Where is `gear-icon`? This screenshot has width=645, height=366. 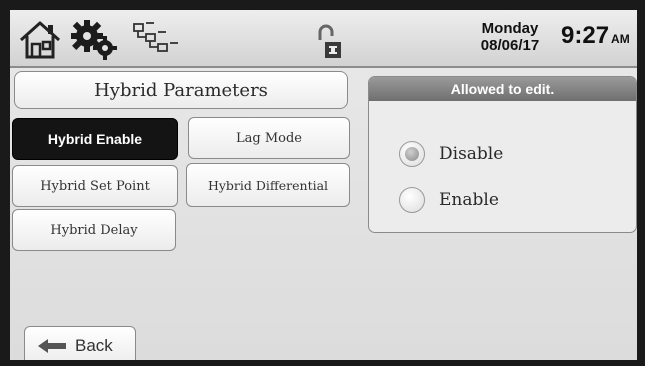 gear-icon is located at coordinates (95, 40).